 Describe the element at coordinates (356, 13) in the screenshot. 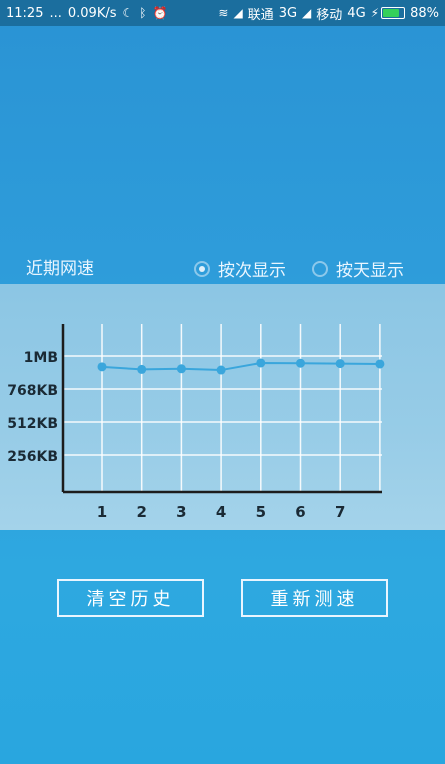

I see `network-type-2: 4G` at that location.